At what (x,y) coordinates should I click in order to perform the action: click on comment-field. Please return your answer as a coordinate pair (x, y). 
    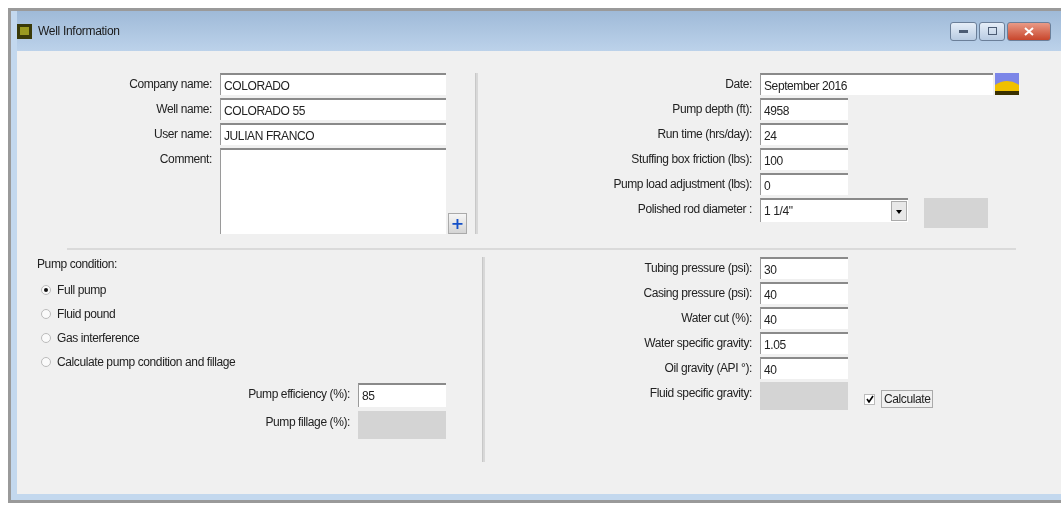
    Looking at the image, I should click on (333, 191).